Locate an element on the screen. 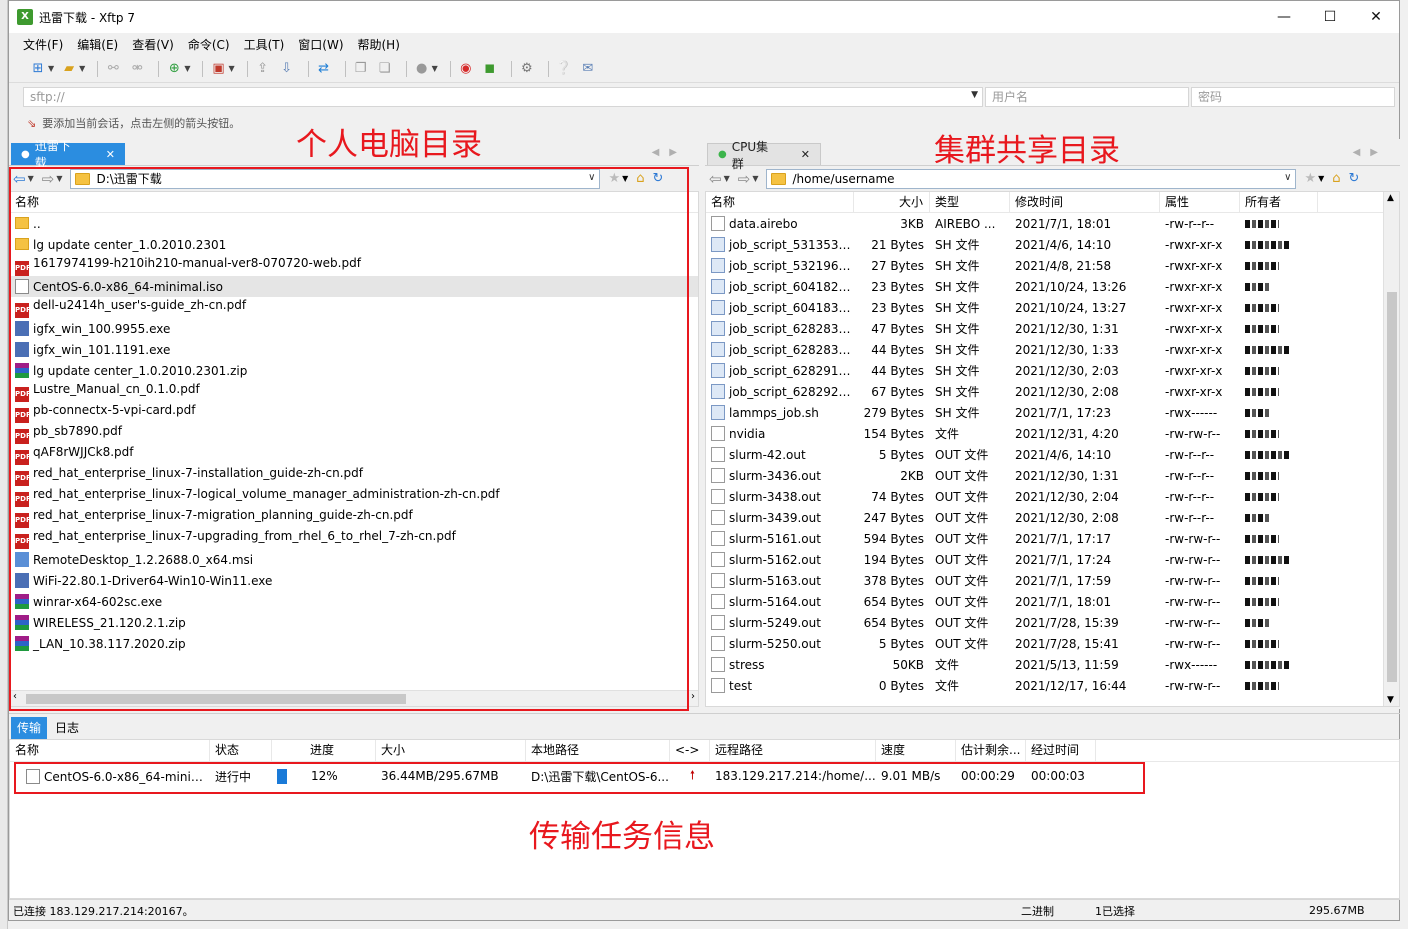  disk-icon: ● is located at coordinates (422, 69).